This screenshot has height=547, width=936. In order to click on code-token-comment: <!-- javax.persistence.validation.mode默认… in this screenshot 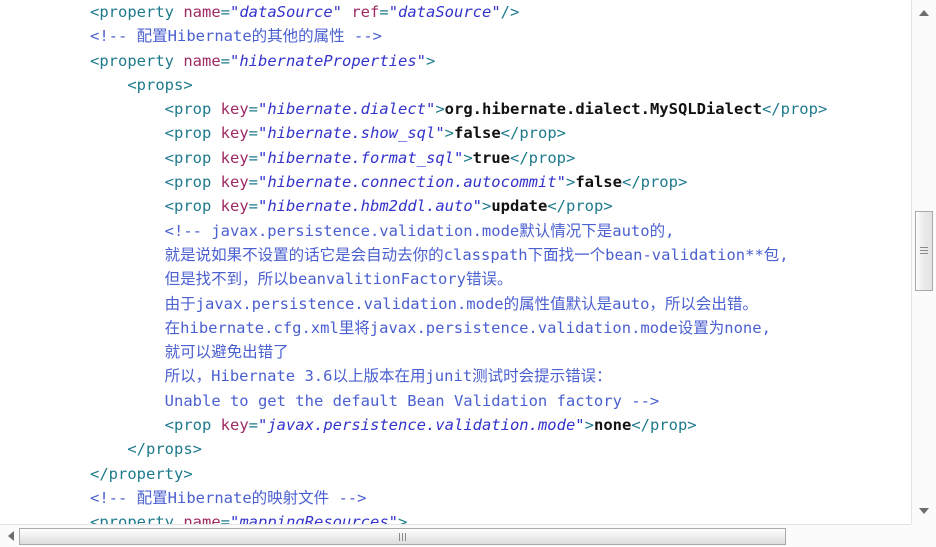, I will do `click(419, 230)`.